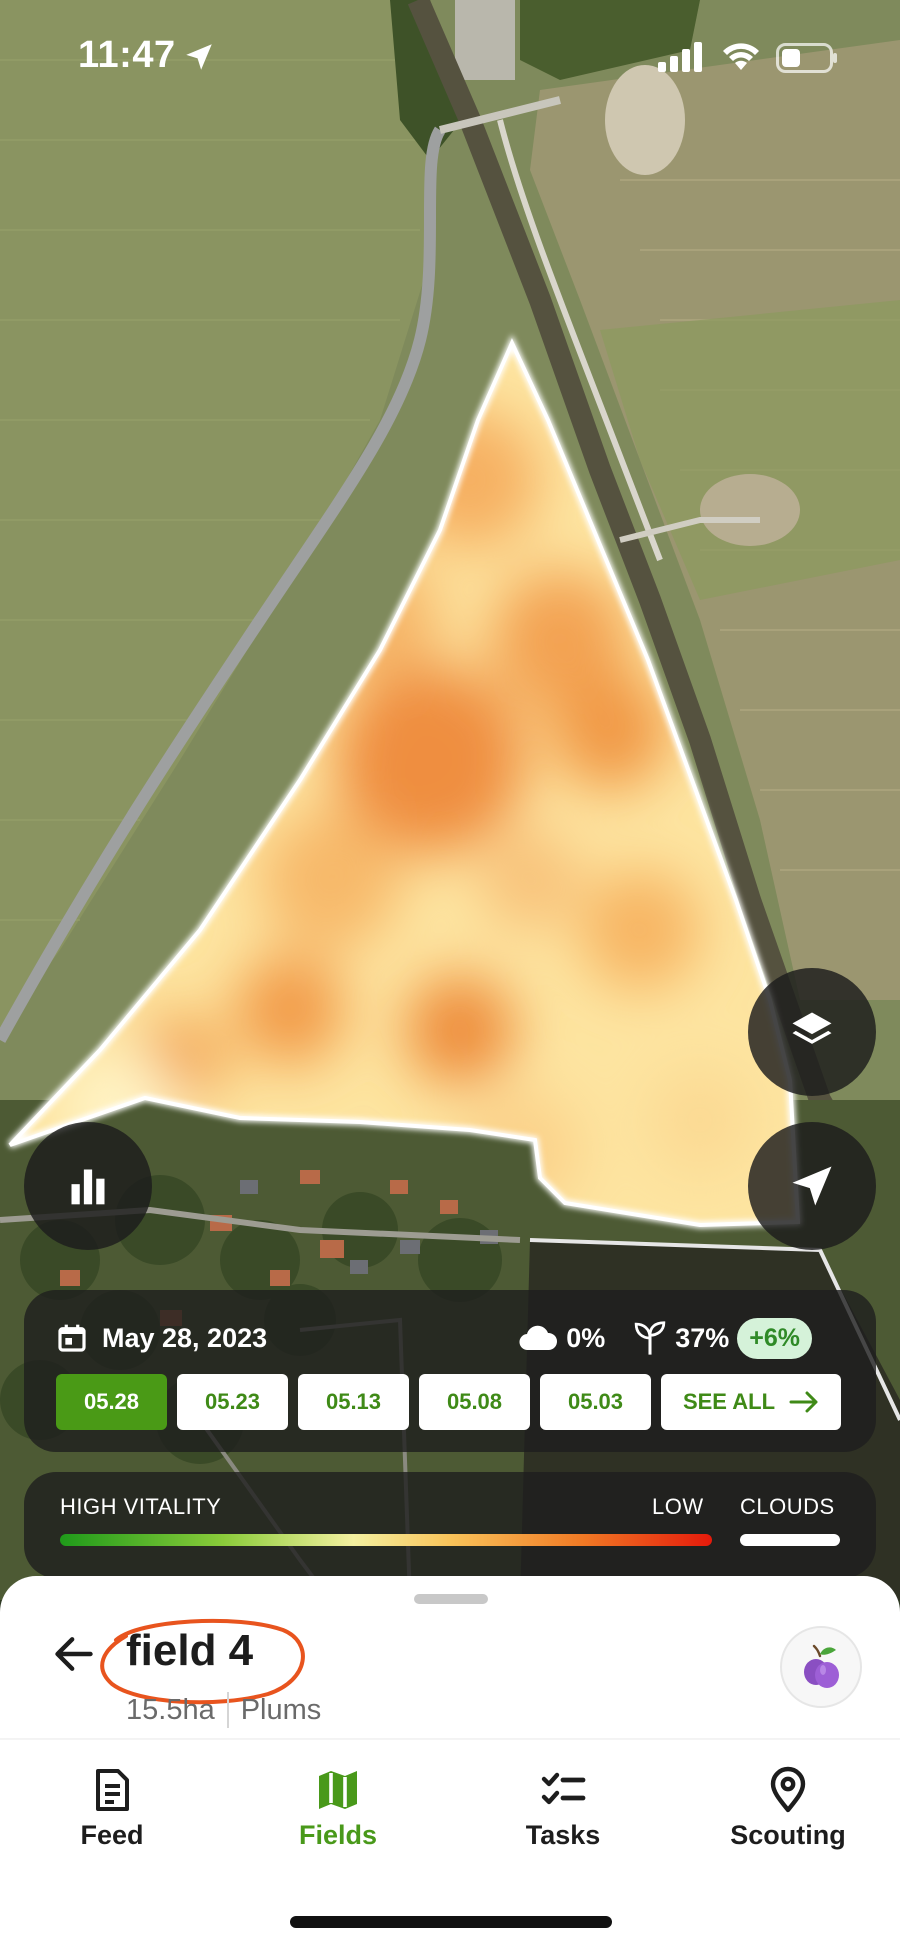 This screenshot has width=900, height=1949. What do you see at coordinates (650, 1338) in the screenshot?
I see `sprout-icon` at bounding box center [650, 1338].